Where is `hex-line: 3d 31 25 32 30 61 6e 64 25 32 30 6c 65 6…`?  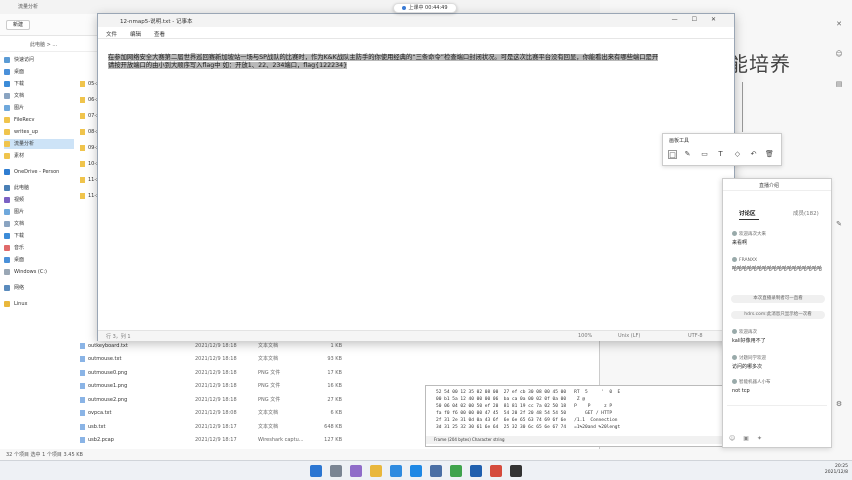
hex-line: 3d 31 25 32 30 61 6e 64 25 32 30 6c 65 6… is located at coordinates (528, 427).